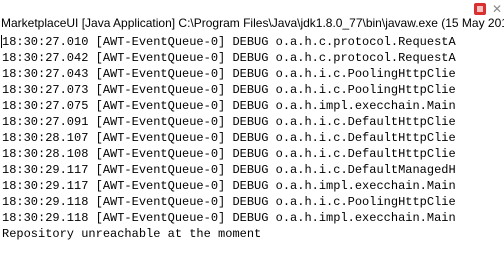 This screenshot has width=504, height=272. I want to click on terminate-icon, so click(480, 9).